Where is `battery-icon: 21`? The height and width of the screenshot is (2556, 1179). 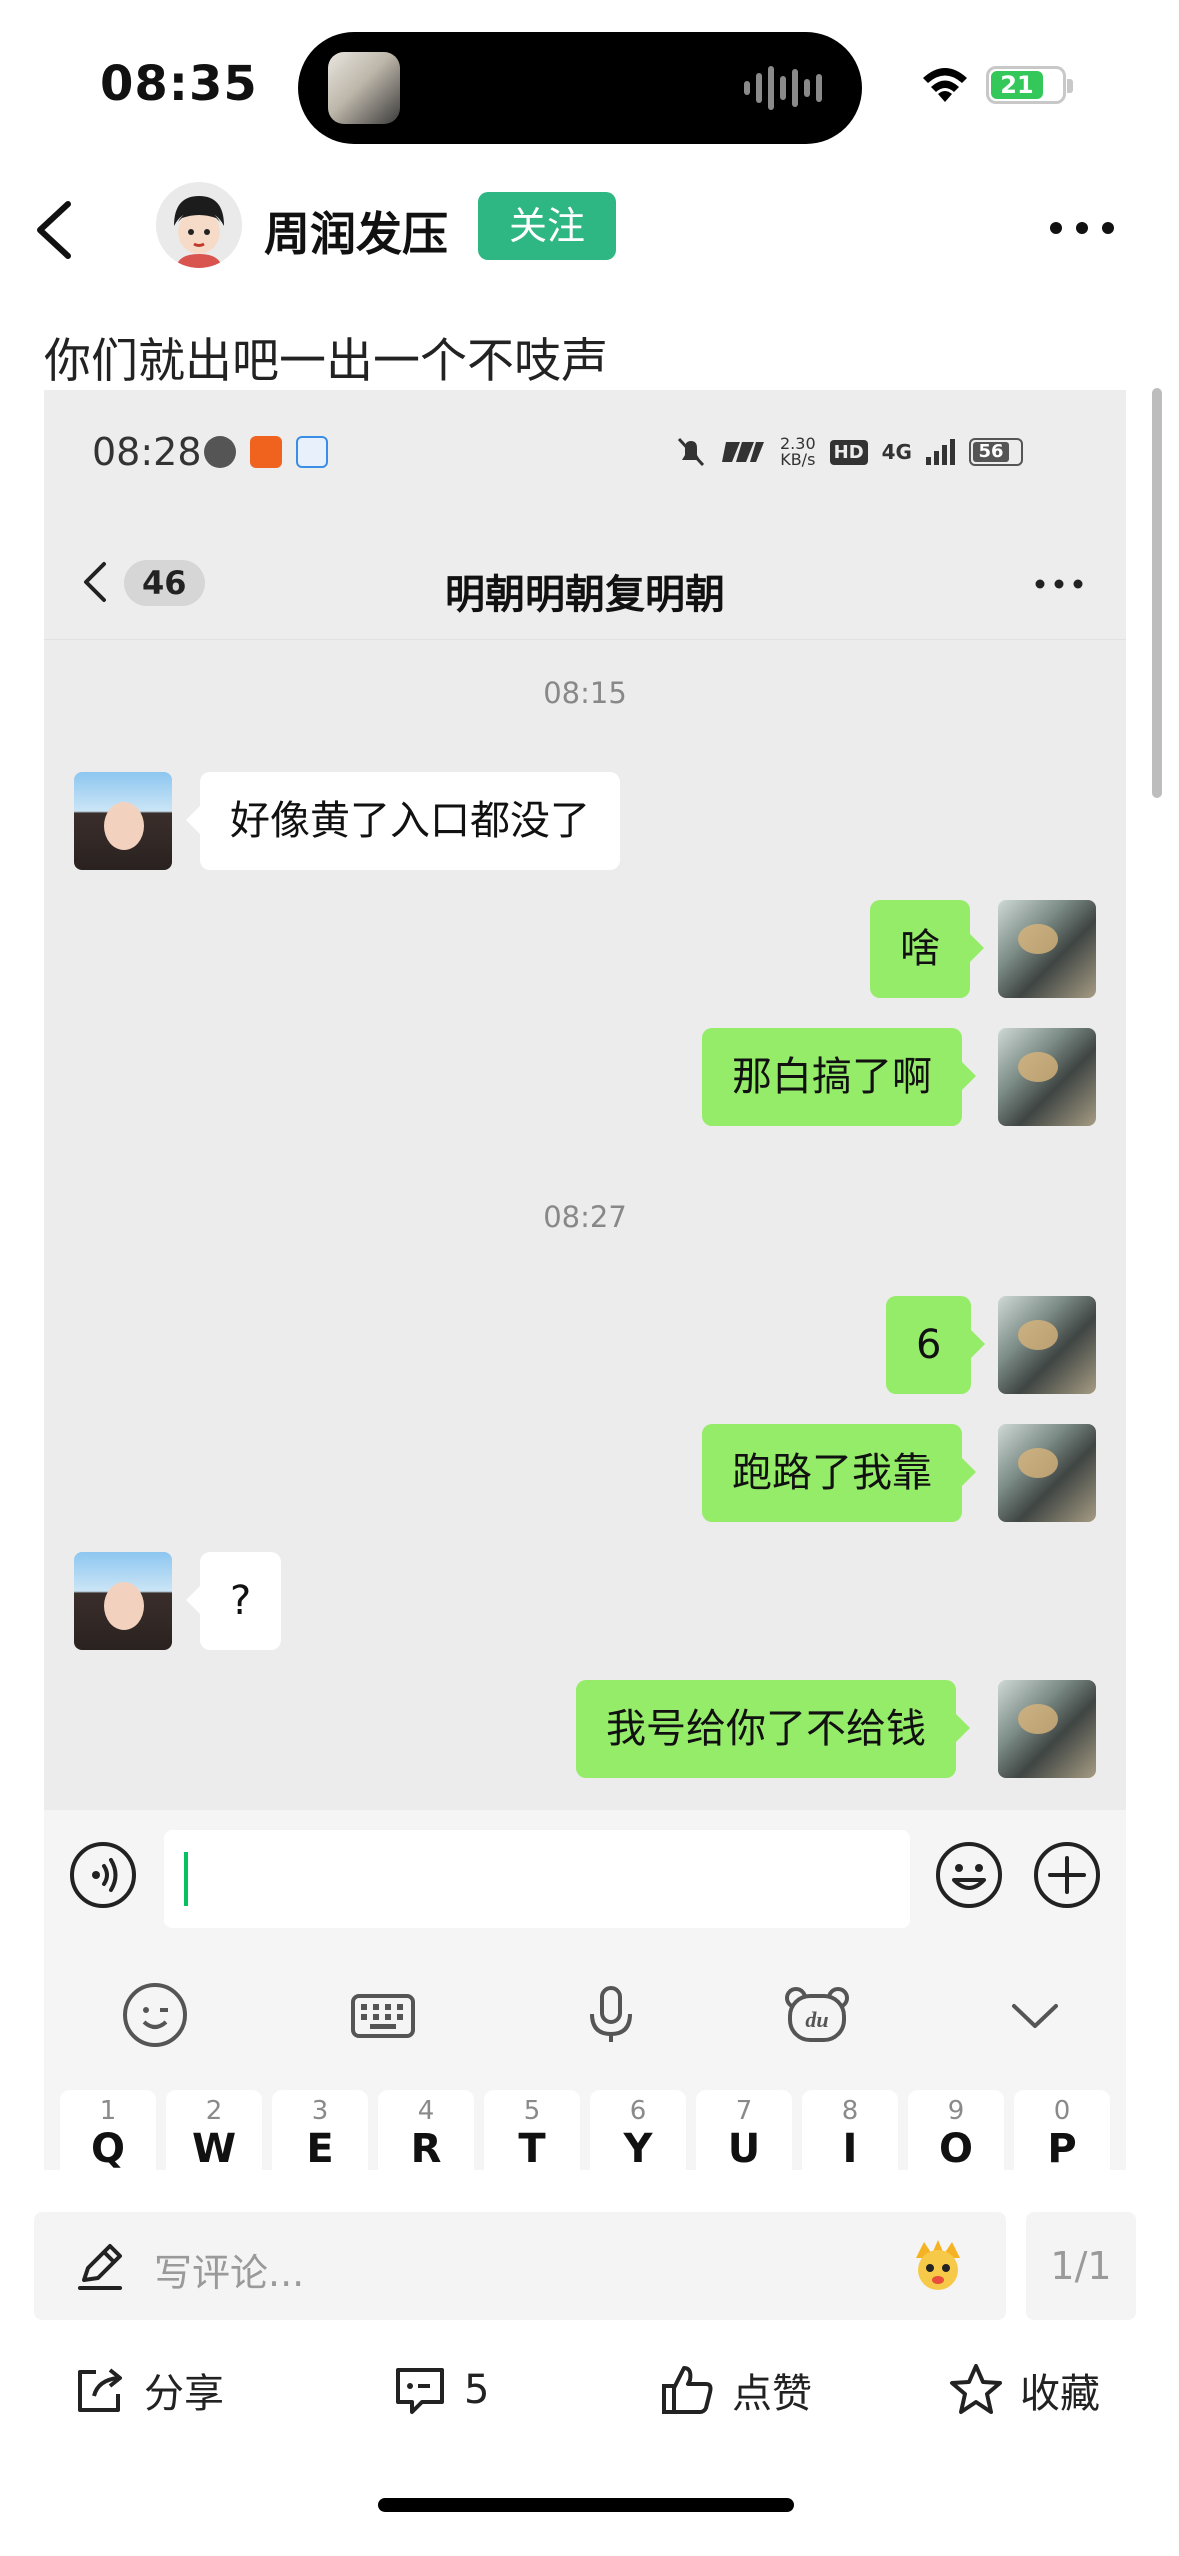 battery-icon: 21 is located at coordinates (1029, 85).